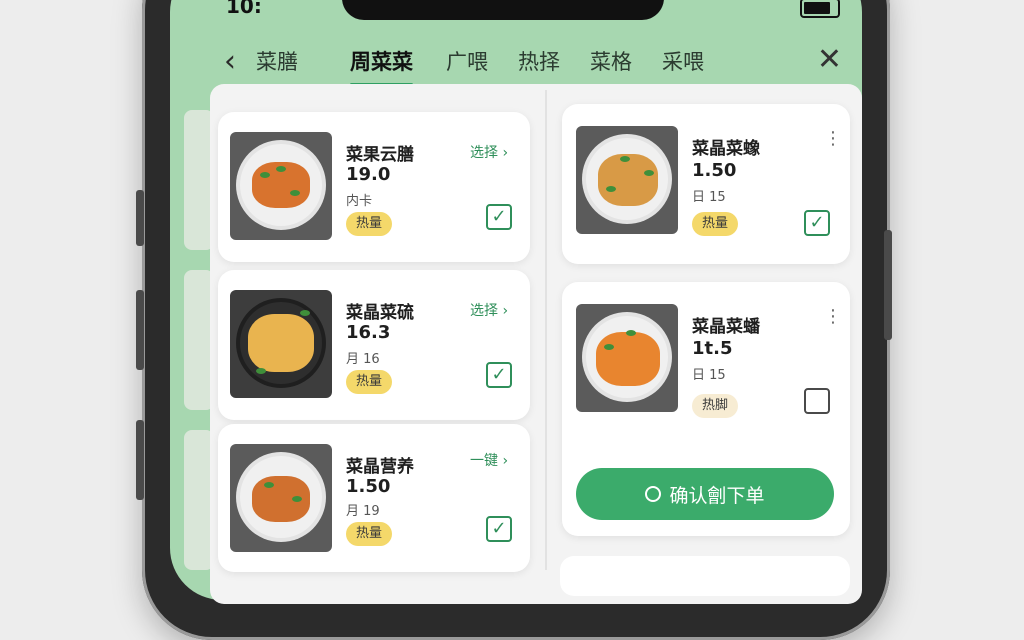  I want to click on tab-5: 采喂, so click(683, 61).